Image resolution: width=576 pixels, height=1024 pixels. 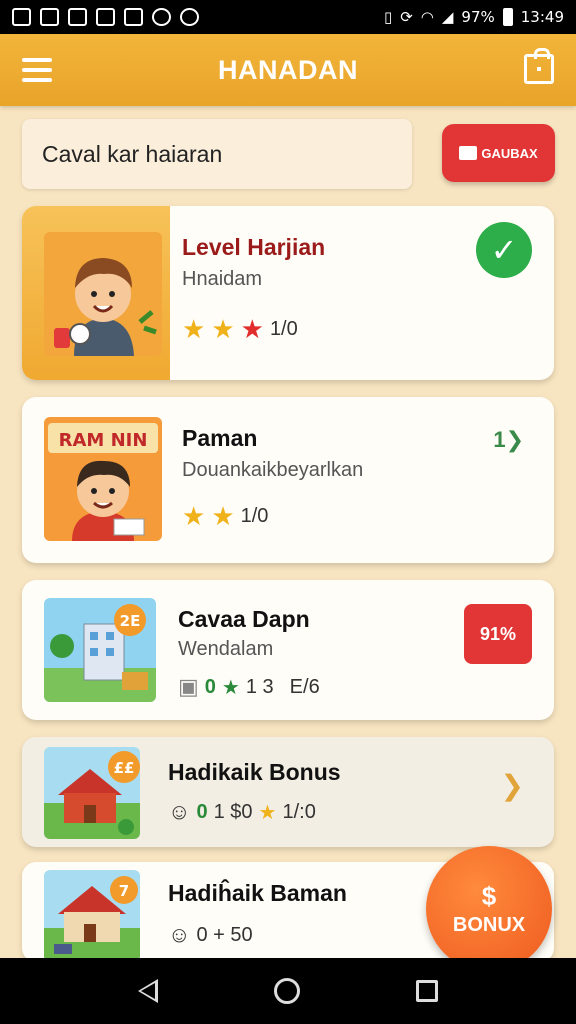 I want to click on sync-icon: ⟳, so click(x=406, y=17).